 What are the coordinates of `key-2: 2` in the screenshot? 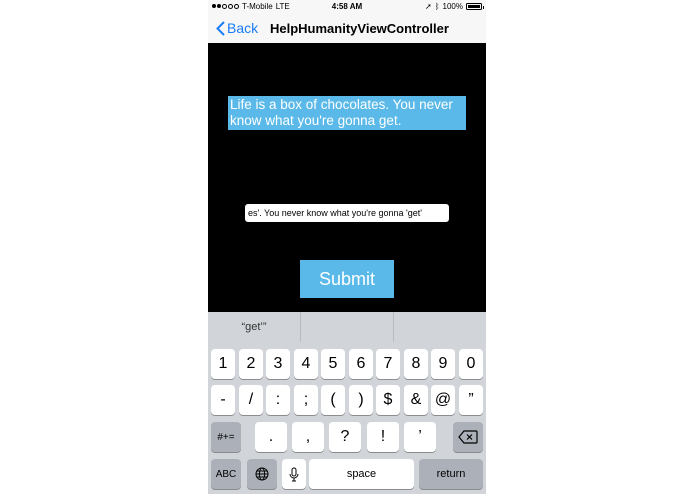 It's located at (251, 364).